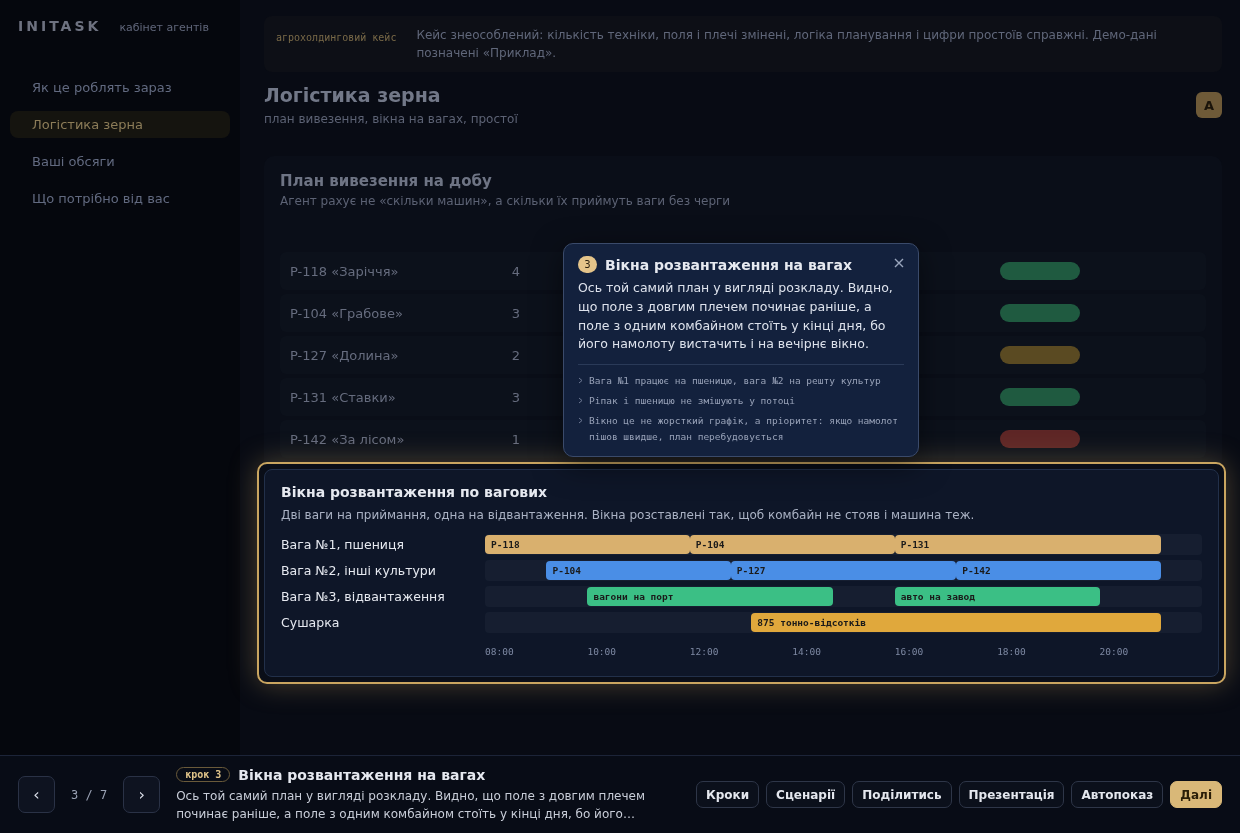 The image size is (1240, 833). I want to click on tour-button: Кроки, so click(727, 794).